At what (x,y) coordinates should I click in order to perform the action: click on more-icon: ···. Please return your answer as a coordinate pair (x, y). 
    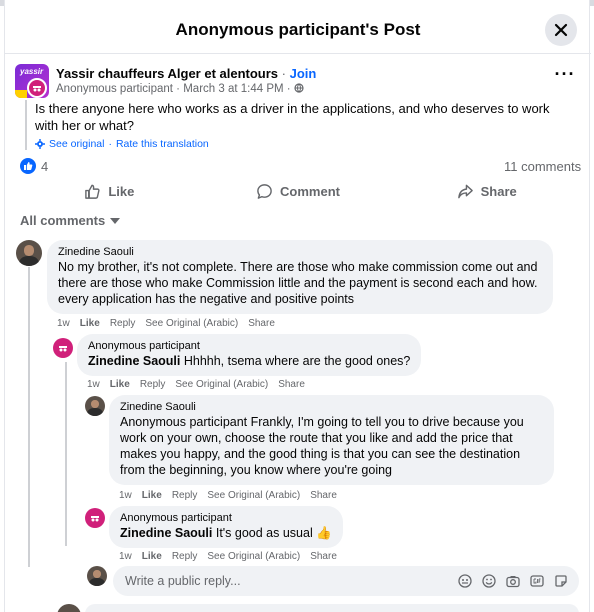
    Looking at the image, I should click on (565, 74).